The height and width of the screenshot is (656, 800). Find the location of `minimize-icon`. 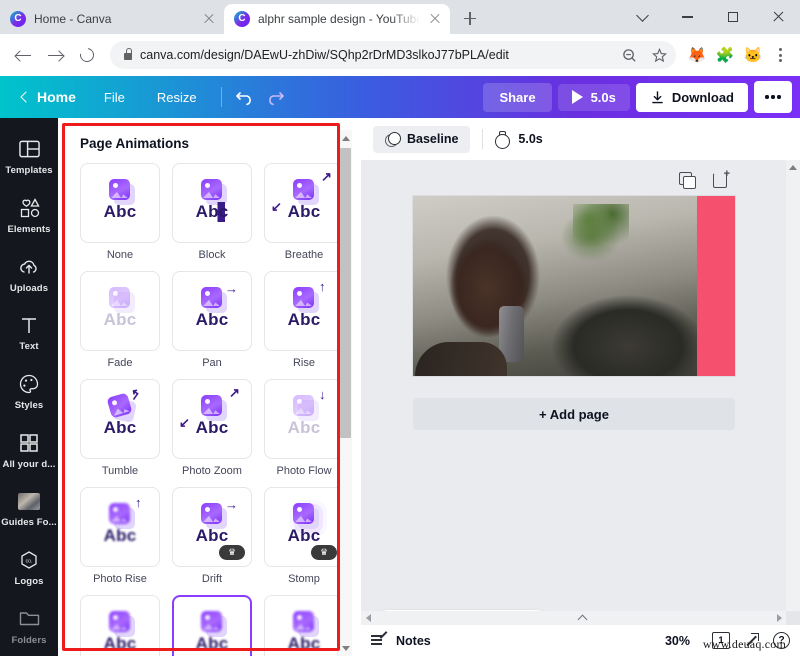

minimize-icon is located at coordinates (687, 17).